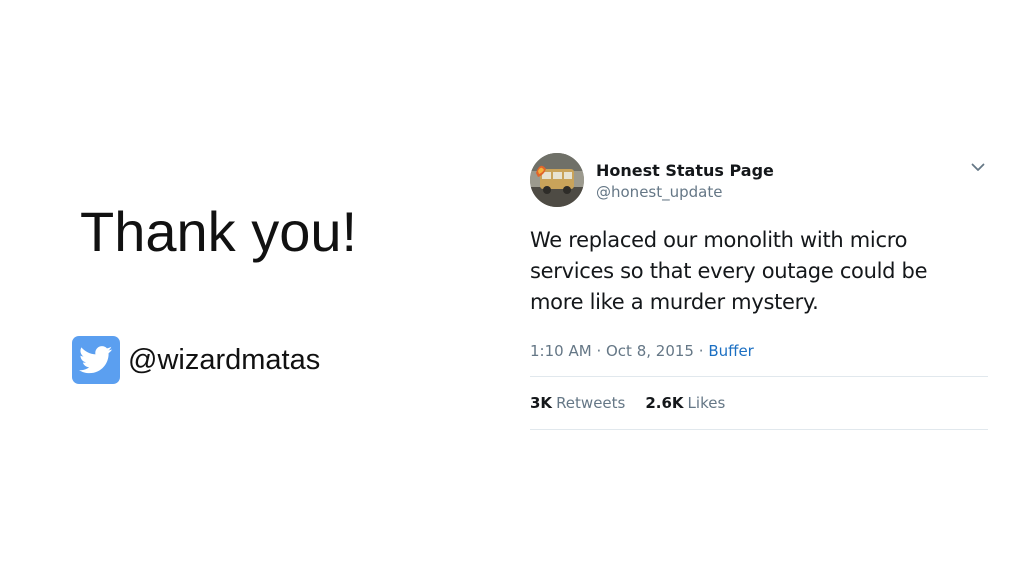 This screenshot has height=576, width=1024. I want to click on avatar, so click(557, 180).